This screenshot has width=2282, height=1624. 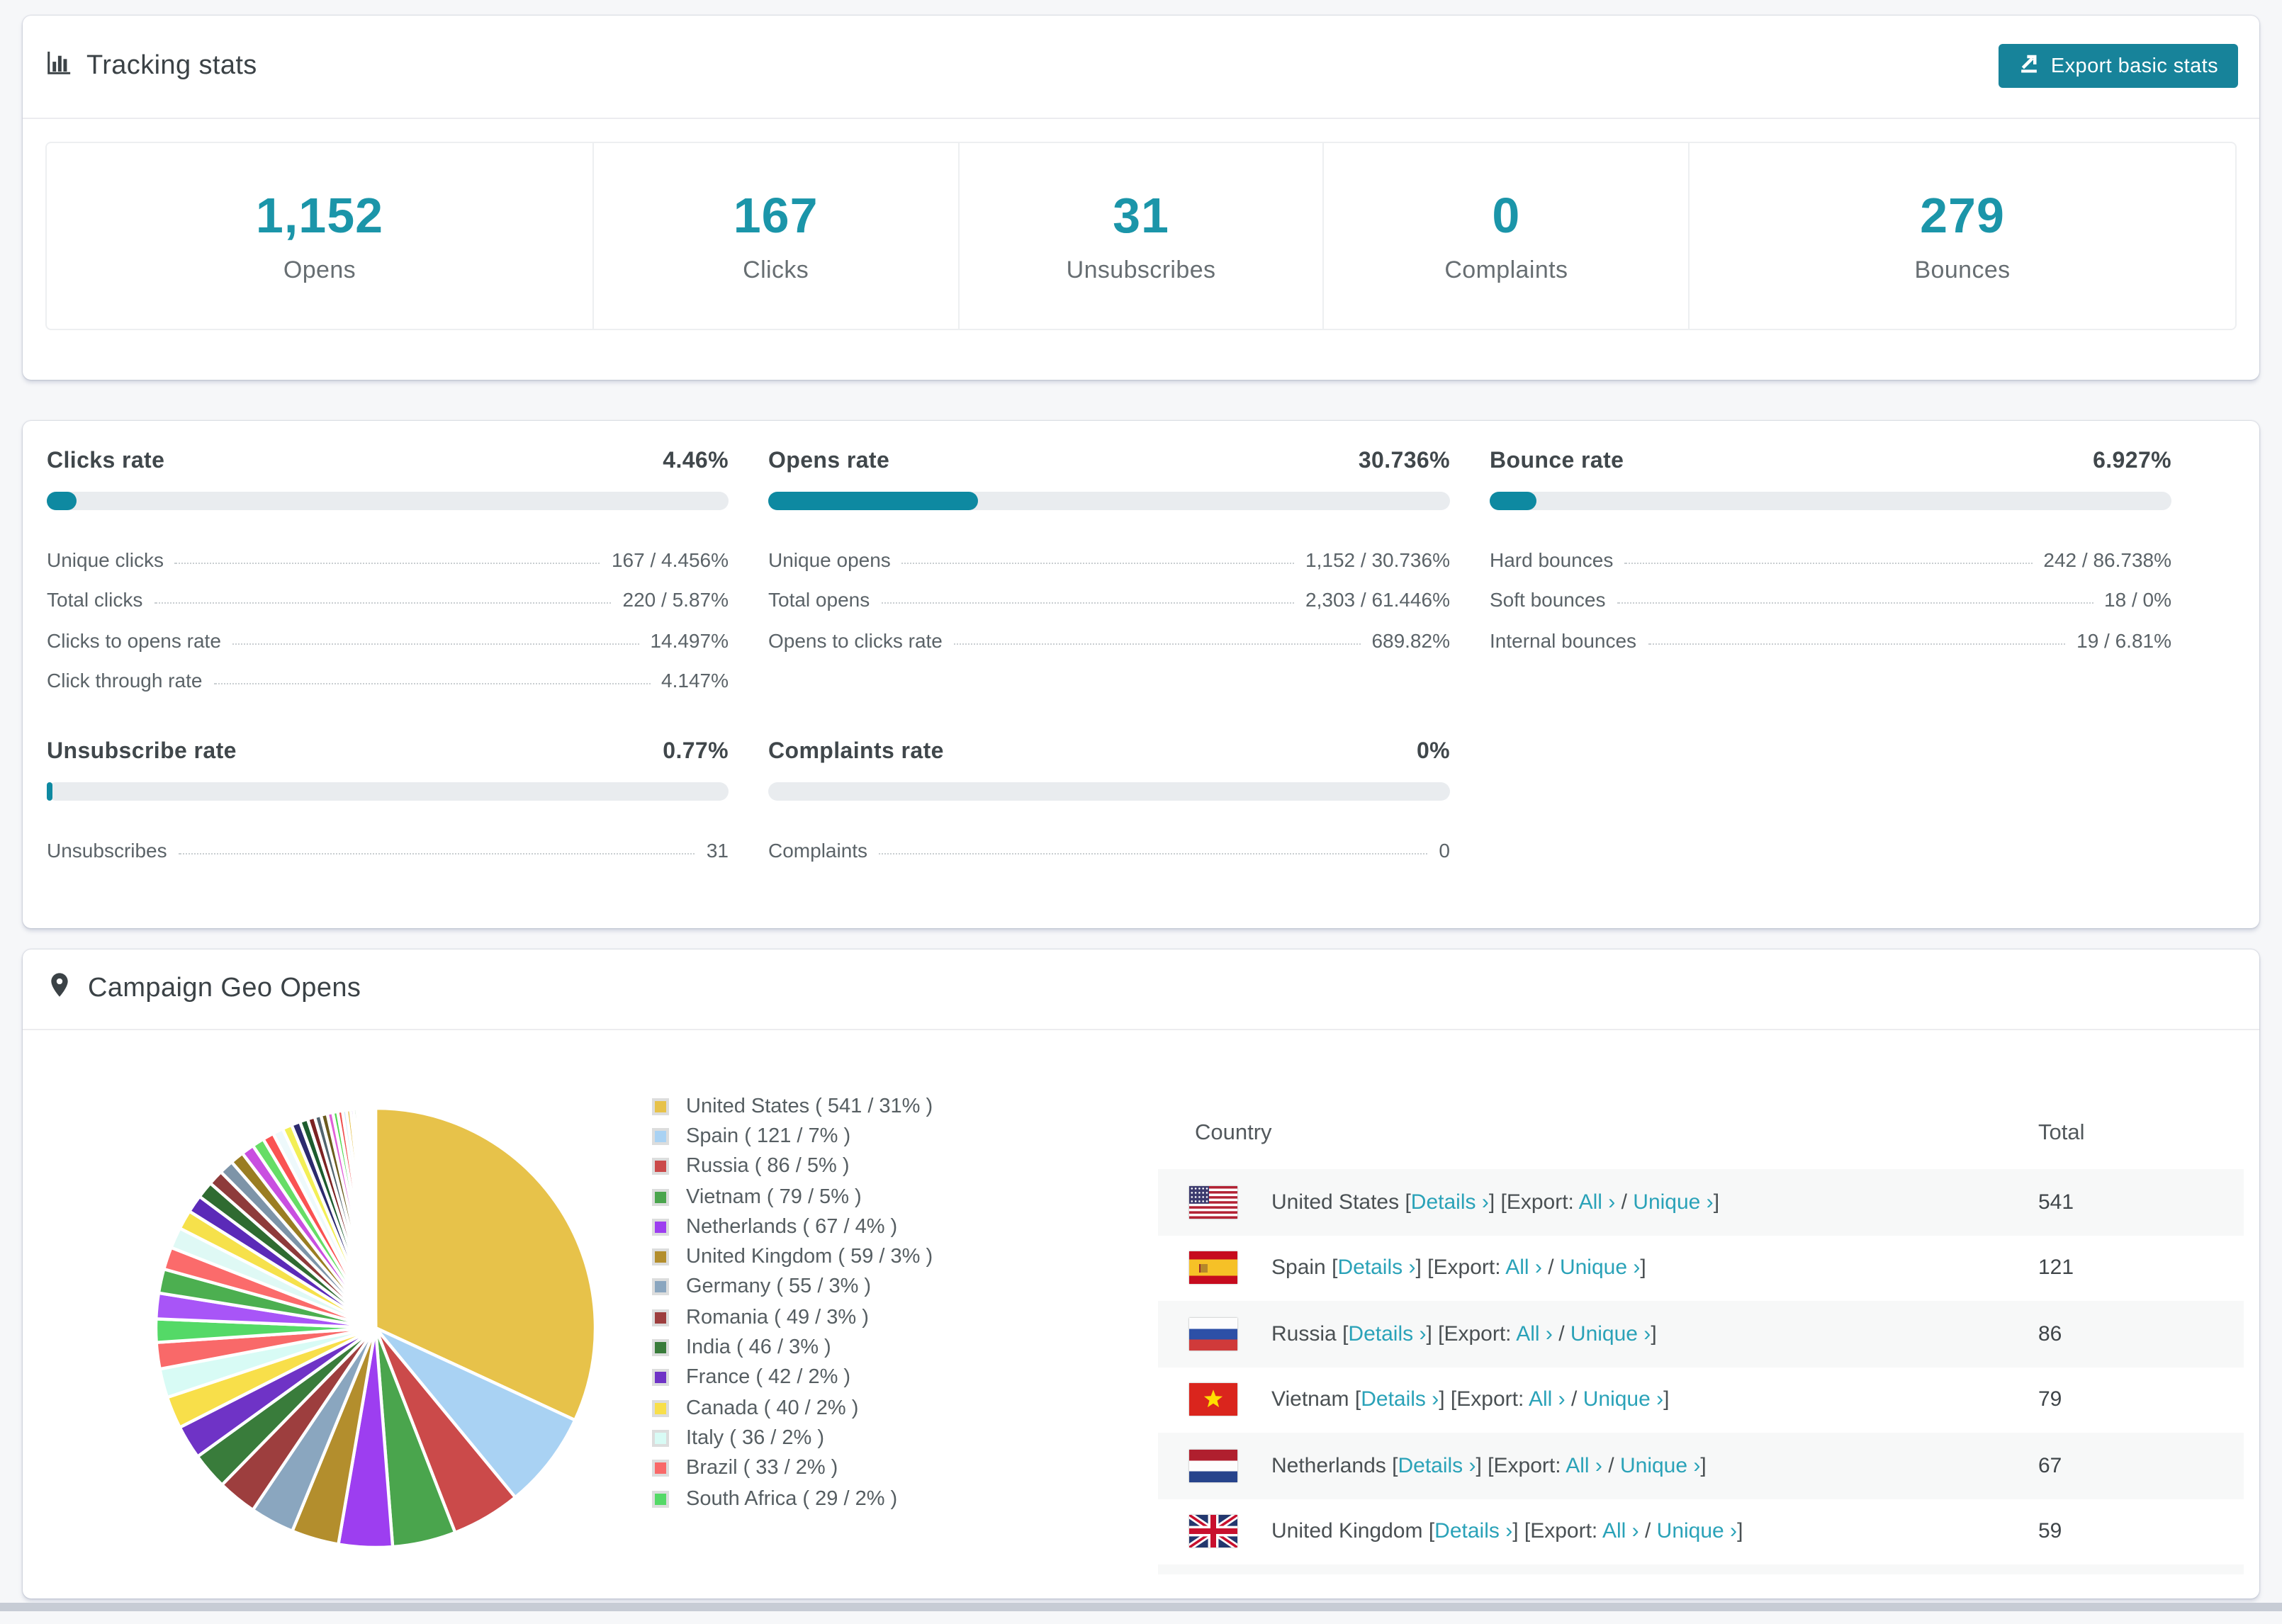 I want to click on rate-row: Internal bounces 19 / 6.81%, so click(x=1831, y=631).